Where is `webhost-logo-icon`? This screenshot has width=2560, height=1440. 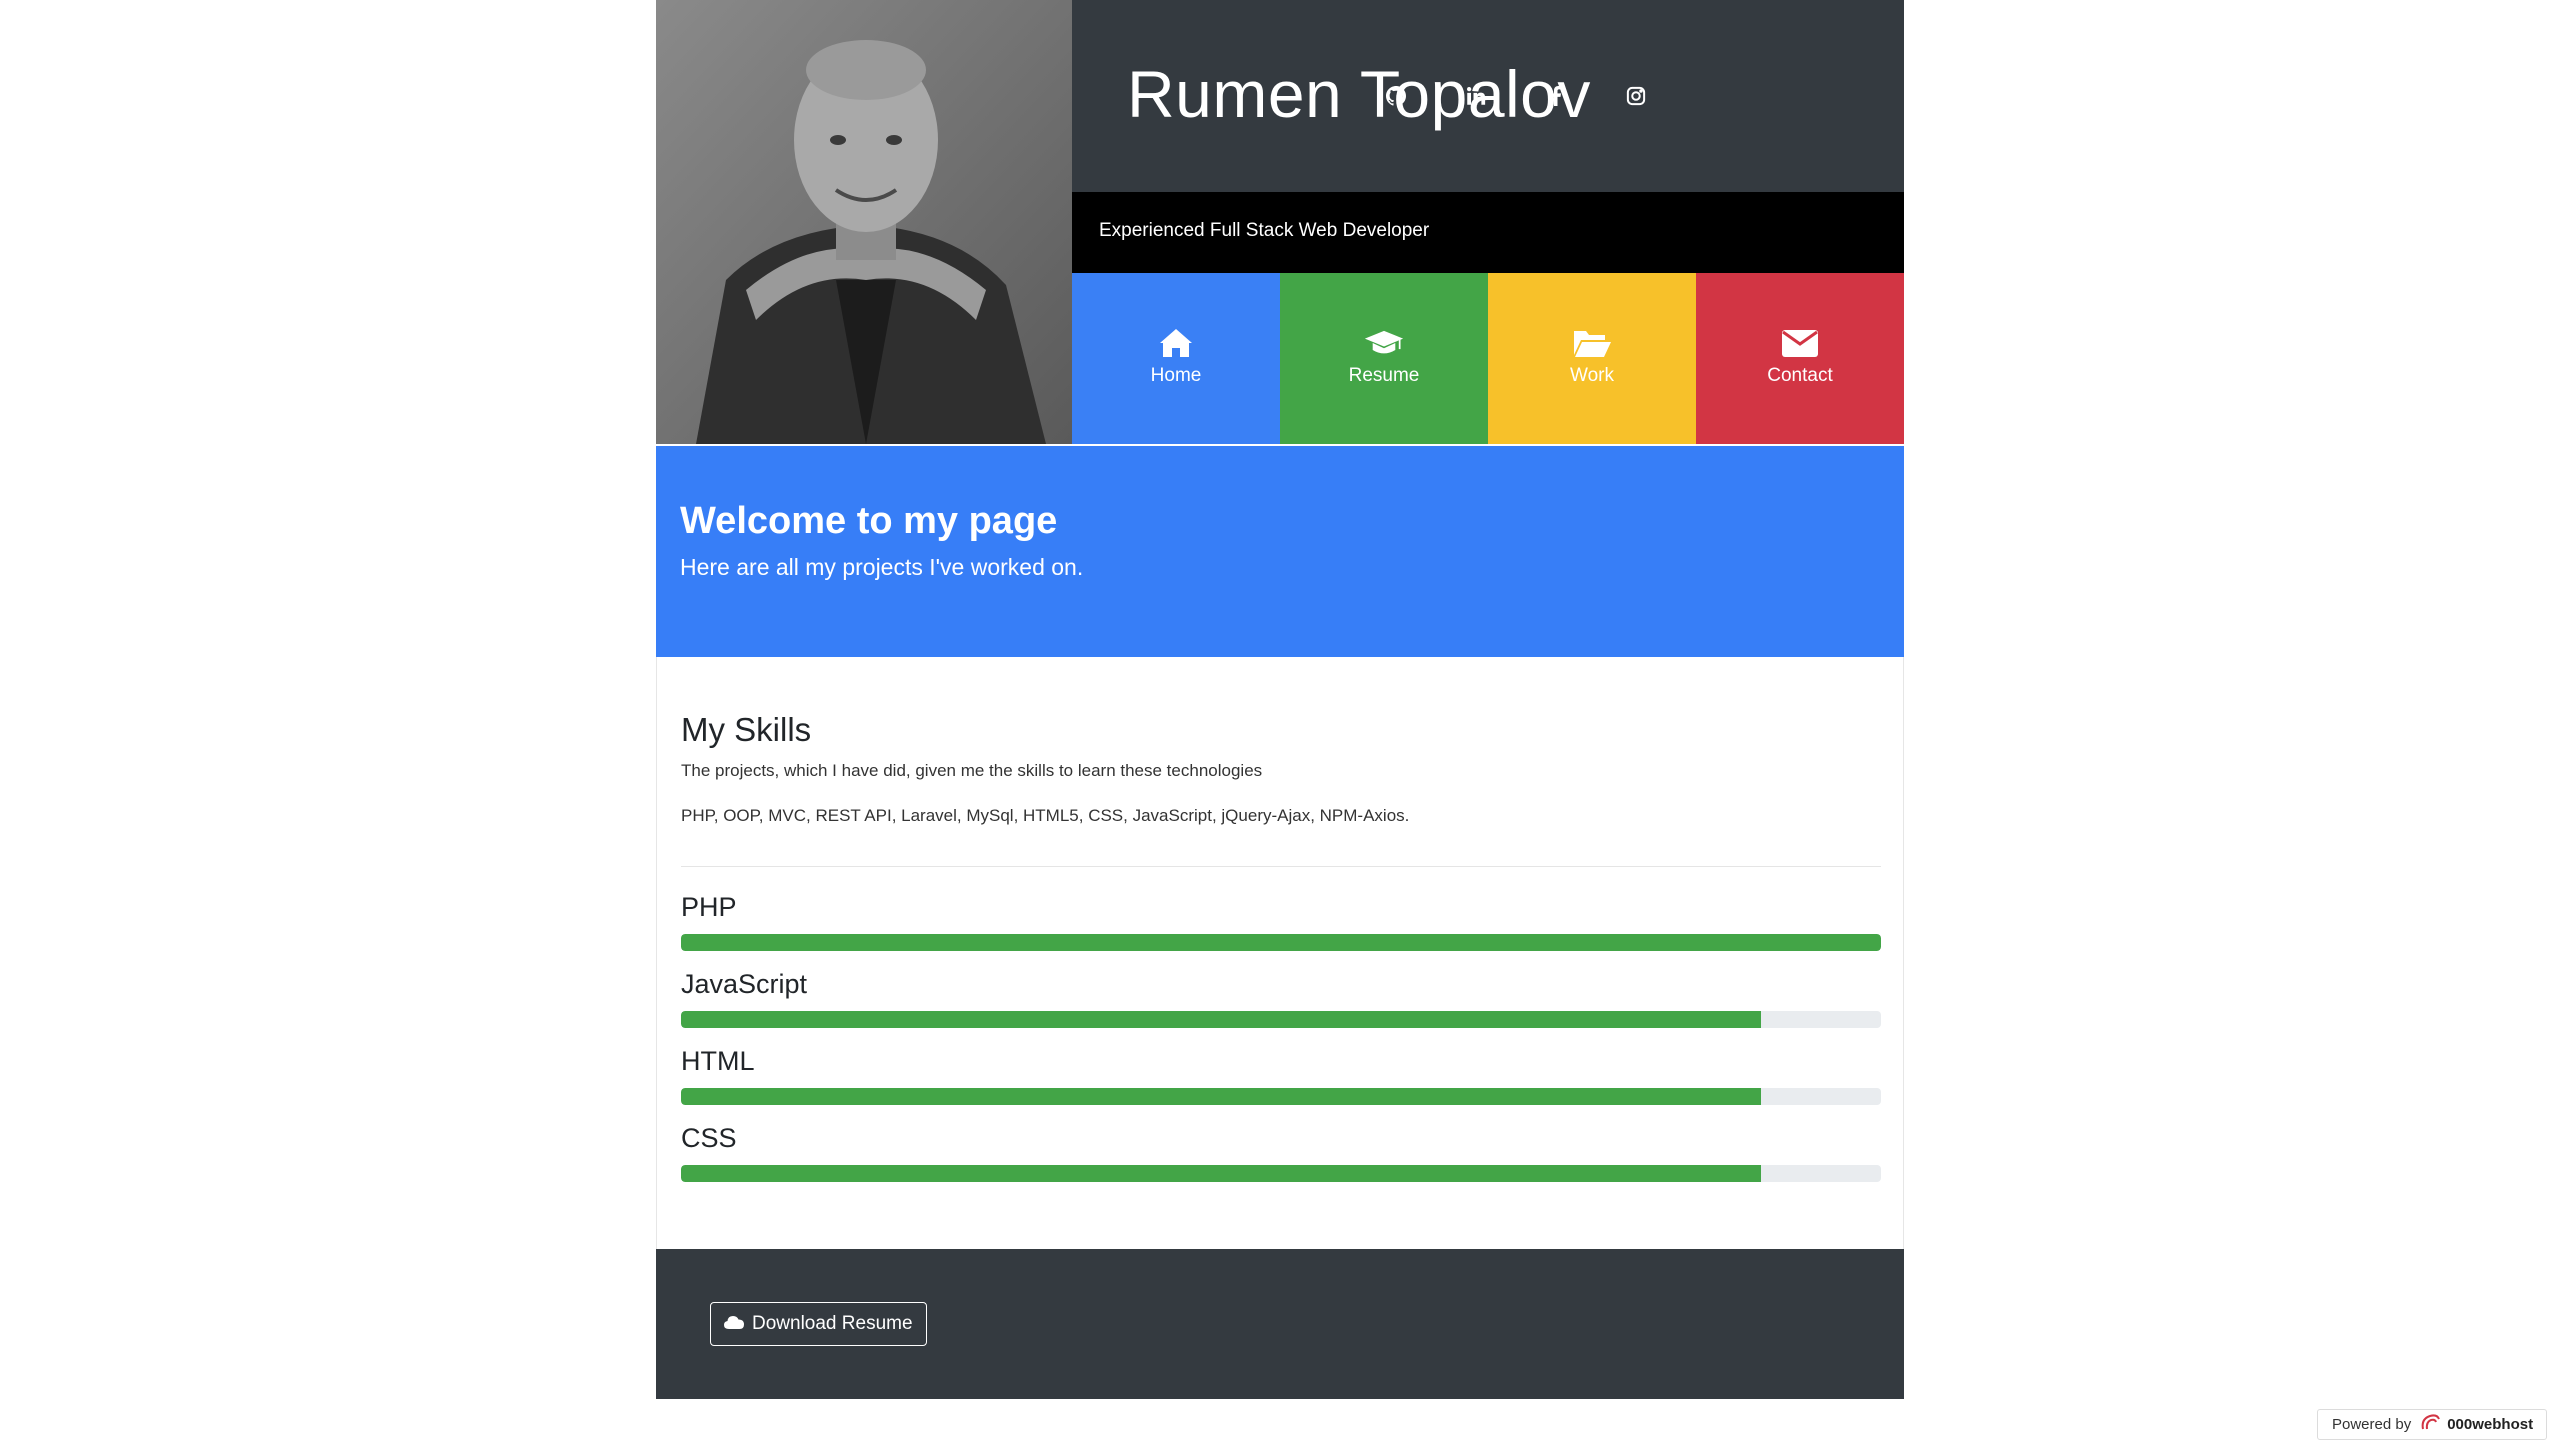 webhost-logo-icon is located at coordinates (2430, 1424).